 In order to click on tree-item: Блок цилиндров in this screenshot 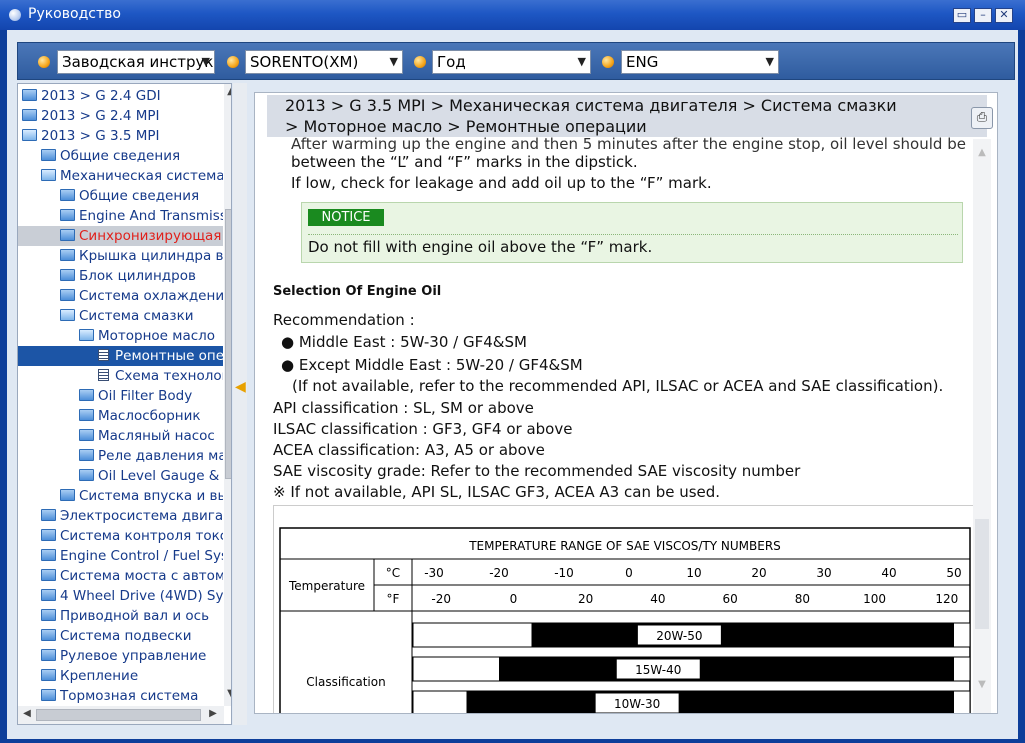, I will do `click(120, 276)`.